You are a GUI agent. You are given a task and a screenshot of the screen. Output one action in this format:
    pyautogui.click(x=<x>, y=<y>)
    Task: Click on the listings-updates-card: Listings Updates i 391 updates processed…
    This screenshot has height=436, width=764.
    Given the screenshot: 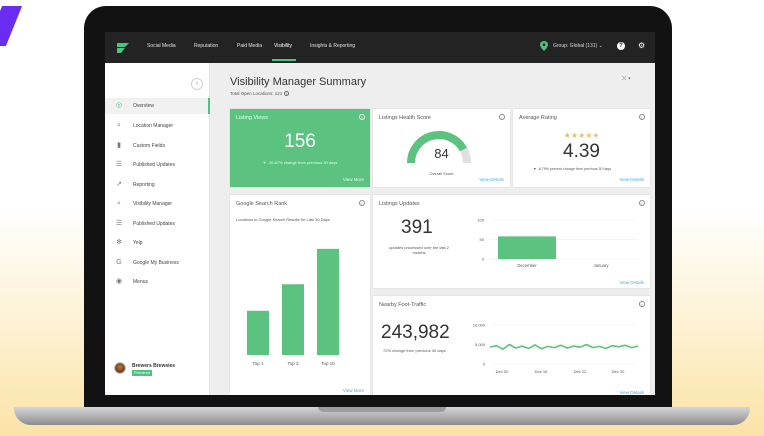 What is the action you would take?
    pyautogui.click(x=511, y=241)
    